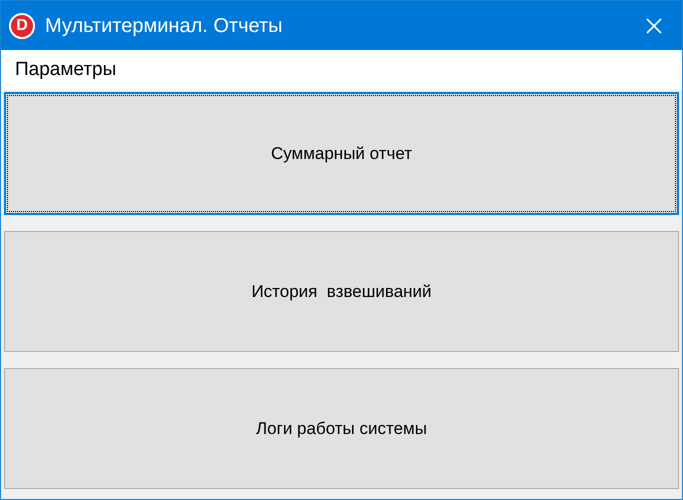  What do you see at coordinates (22, 25) in the screenshot?
I see `app-logo: D` at bounding box center [22, 25].